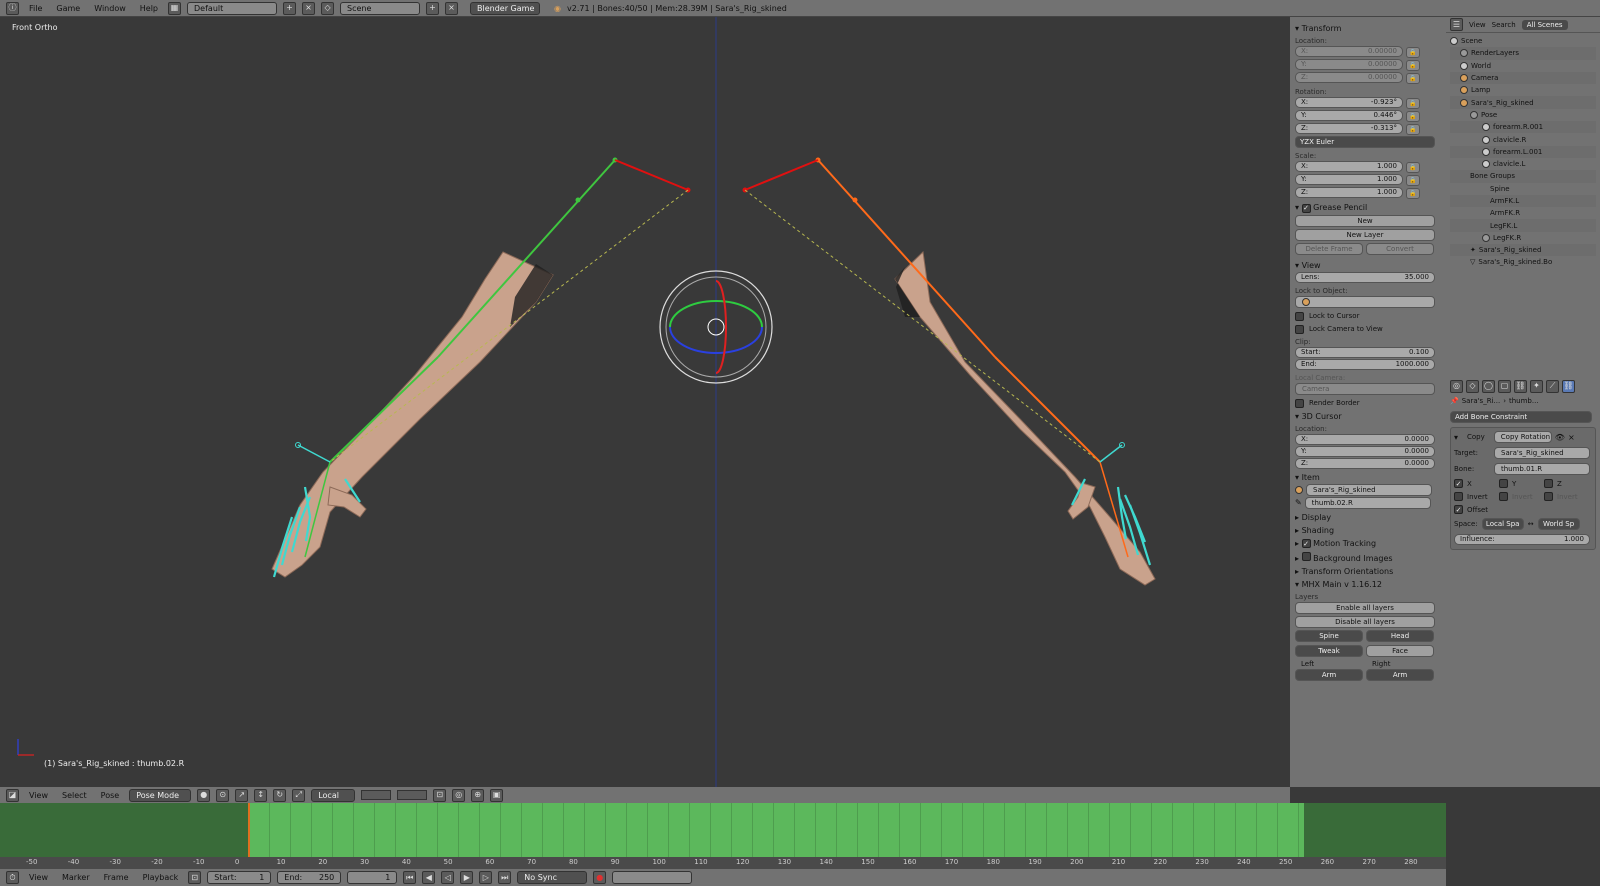 This screenshot has width=1600, height=886. What do you see at coordinates (328, 8) in the screenshot?
I see `scene-icon: ◇` at bounding box center [328, 8].